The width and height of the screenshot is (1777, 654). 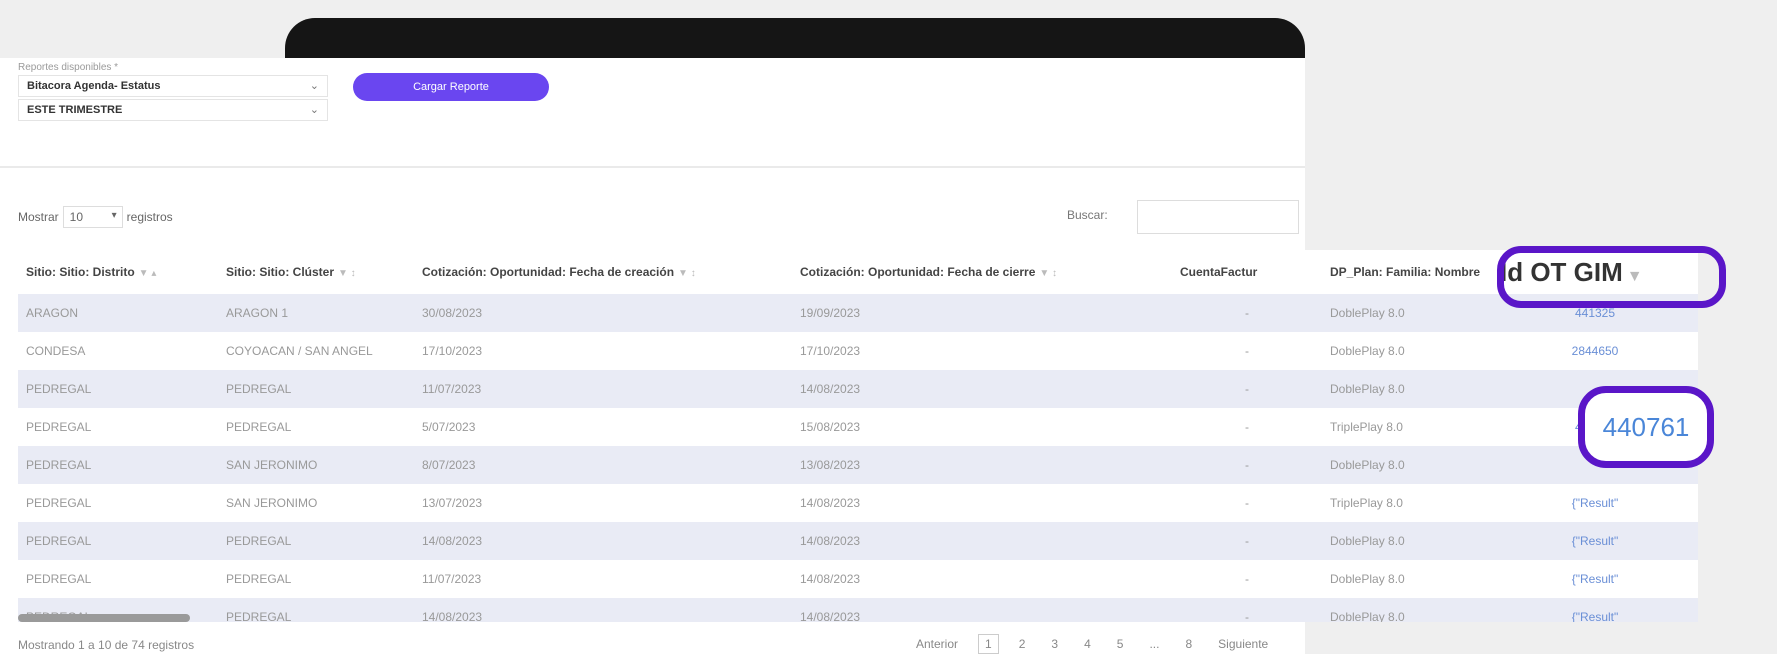 What do you see at coordinates (1407, 272) in the screenshot?
I see `column-header-familia: DP_Plan: Familia: Nombre` at bounding box center [1407, 272].